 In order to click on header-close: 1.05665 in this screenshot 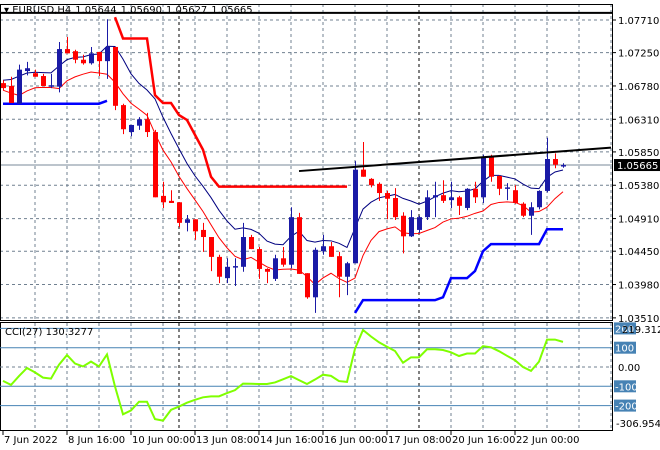, I will do `click(231, 10)`.